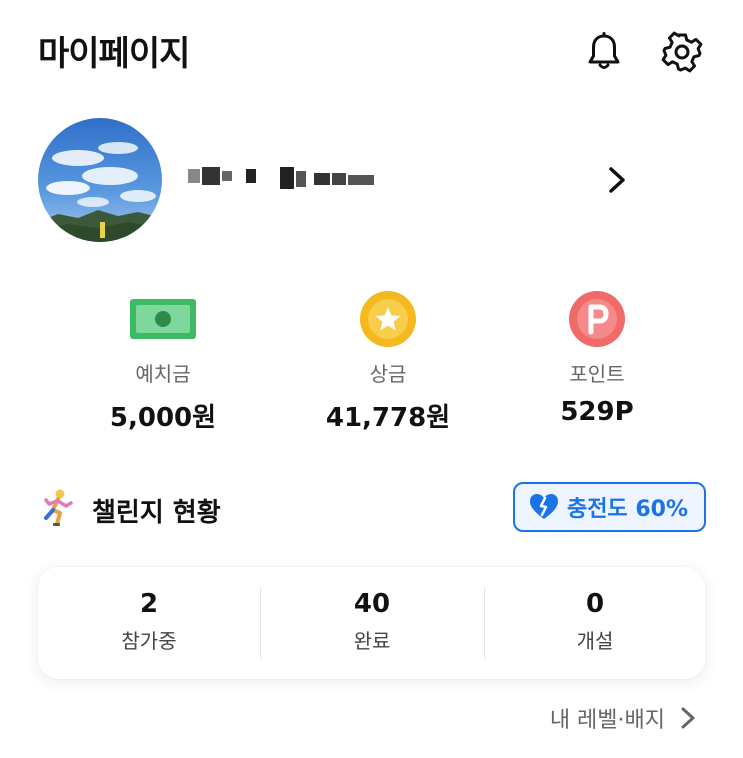 The image size is (743, 758). Describe the element at coordinates (163, 361) in the screenshot. I see `deposit-stat: 예치금 5,000원` at that location.